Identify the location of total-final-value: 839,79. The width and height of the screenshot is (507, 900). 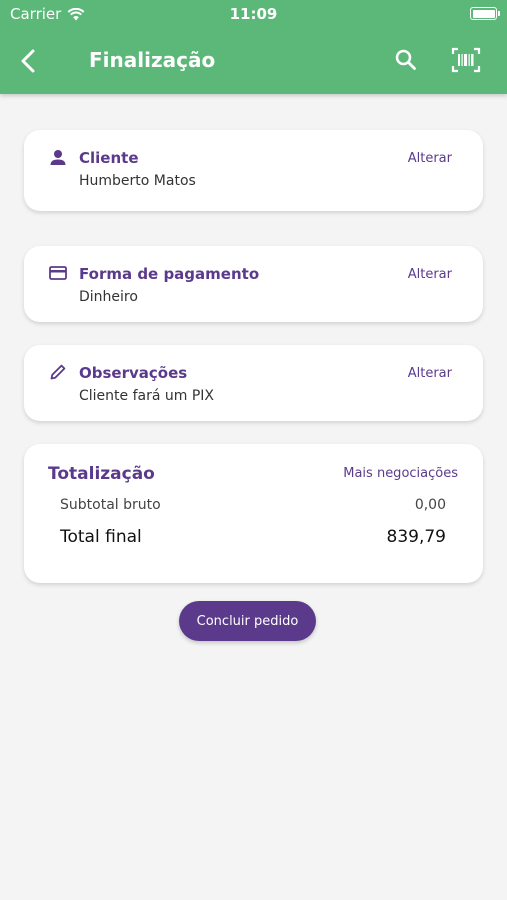
(416, 537).